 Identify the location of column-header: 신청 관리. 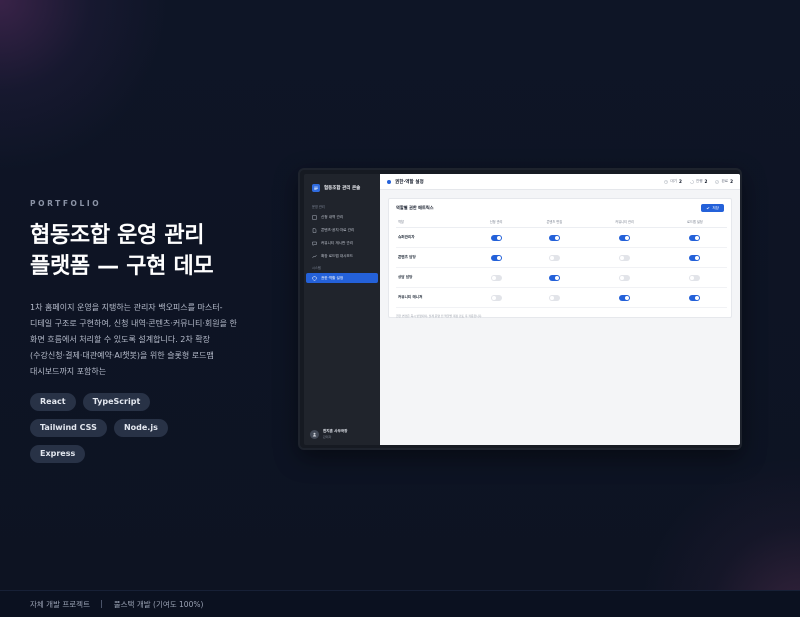
(496, 222).